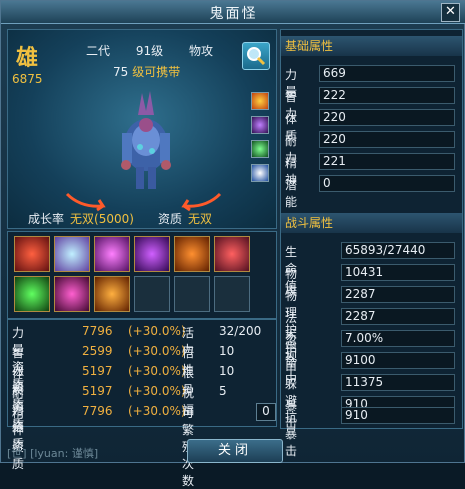 The height and width of the screenshot is (489, 465). What do you see at coordinates (398, 272) in the screenshot?
I see `attr-value: 10431` at bounding box center [398, 272].